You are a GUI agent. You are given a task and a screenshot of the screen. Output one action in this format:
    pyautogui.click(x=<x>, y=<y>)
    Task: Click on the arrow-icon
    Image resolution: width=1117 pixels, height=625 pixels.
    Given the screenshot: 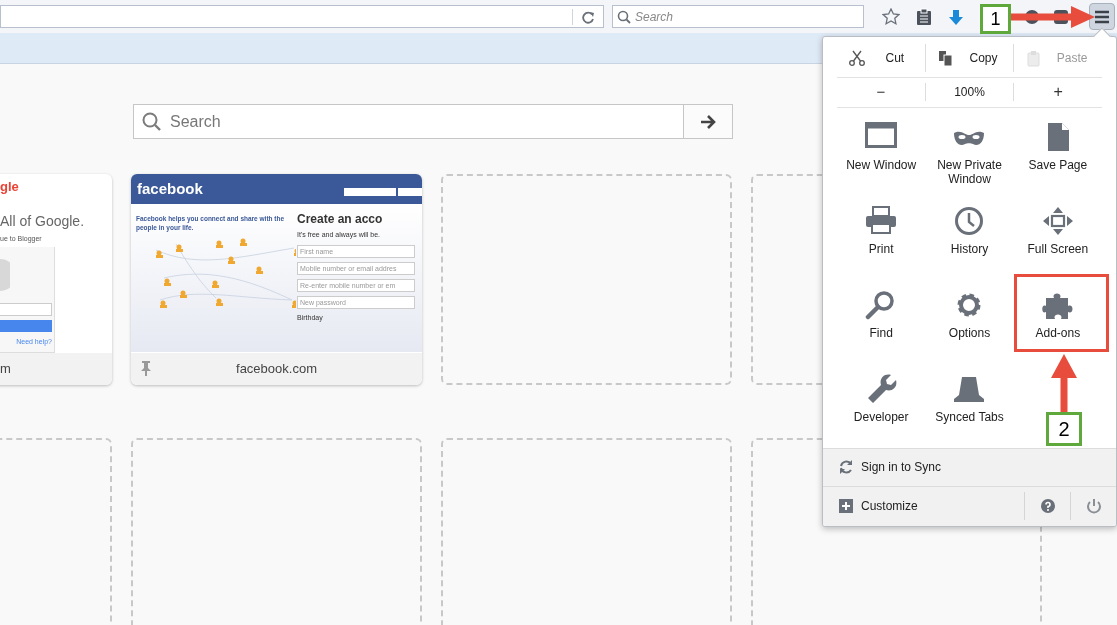 What is the action you would take?
    pyautogui.click(x=708, y=121)
    